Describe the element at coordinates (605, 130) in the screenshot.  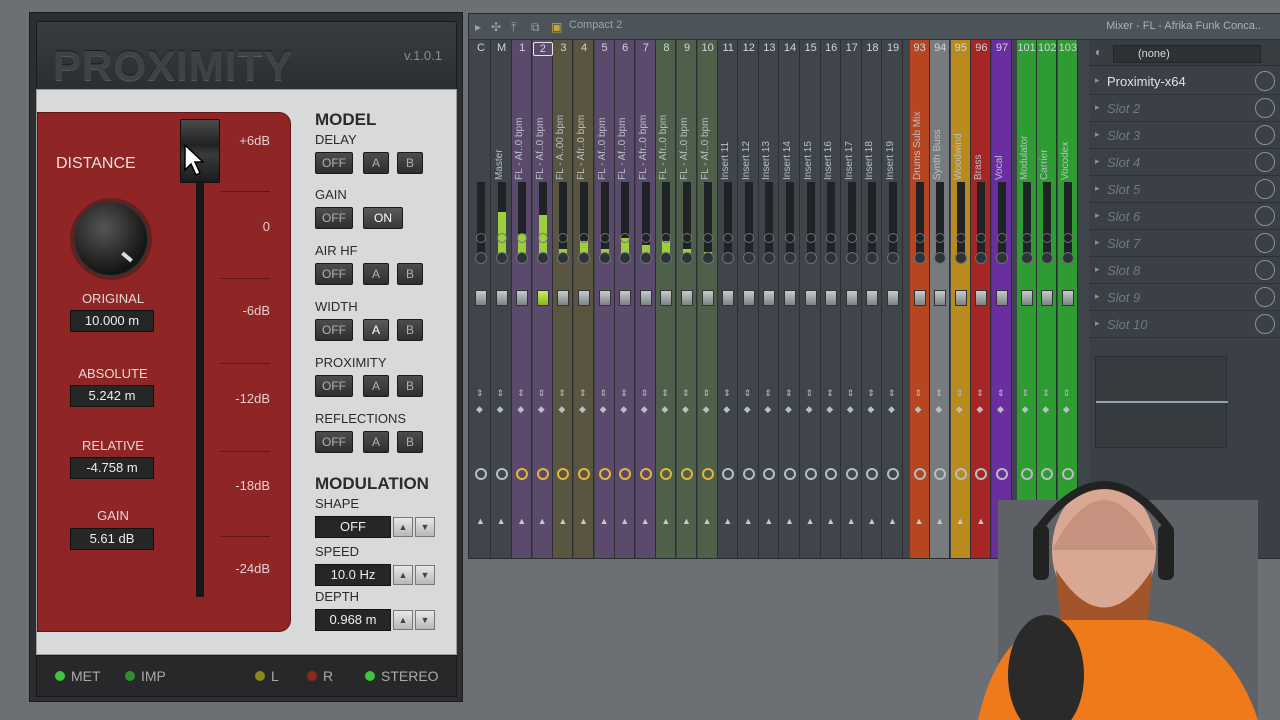
I see `strip-name: FL - Af..0 bpm` at that location.